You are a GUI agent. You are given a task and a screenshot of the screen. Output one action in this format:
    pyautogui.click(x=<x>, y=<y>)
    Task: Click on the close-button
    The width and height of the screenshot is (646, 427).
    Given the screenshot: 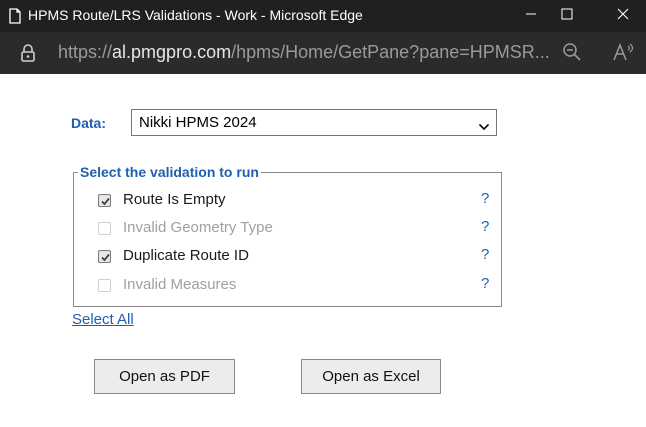 What is the action you would take?
    pyautogui.click(x=623, y=16)
    